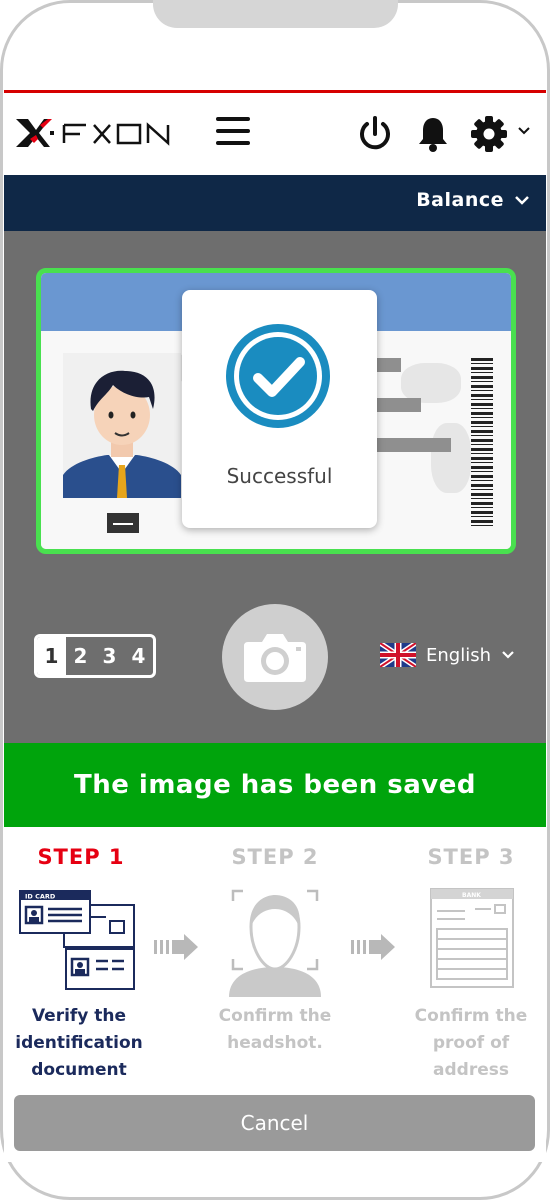 This screenshot has height=1200, width=550. I want to click on step-1-desc-line: identification, so click(79, 1043).